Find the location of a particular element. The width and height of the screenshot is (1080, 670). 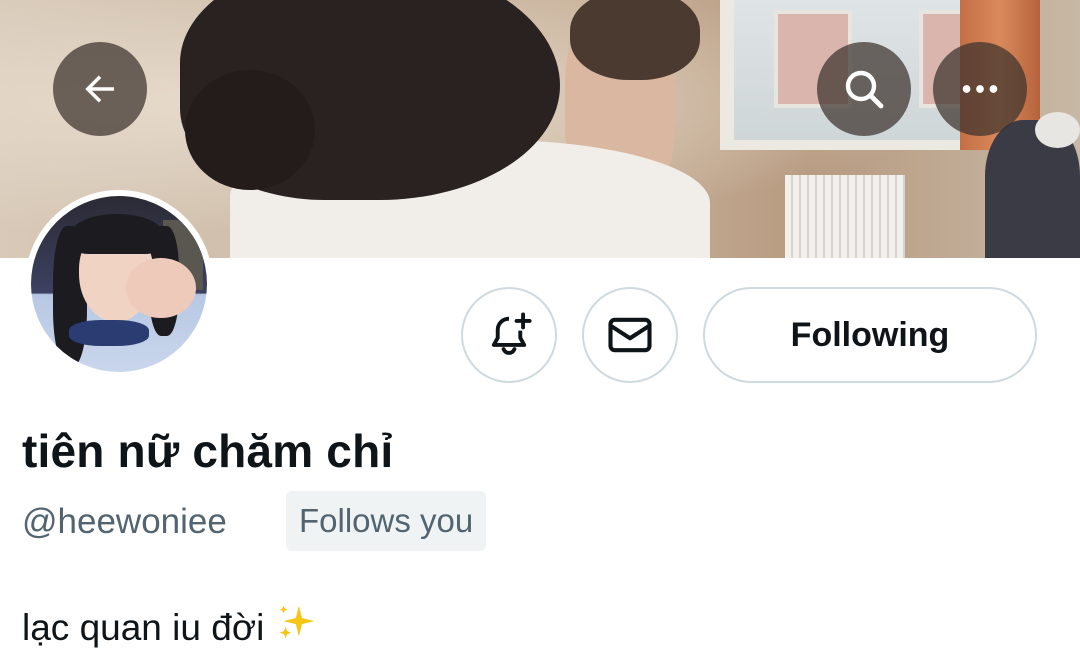

profile-bio: lạc quan iu đời is located at coordinates (171, 627).